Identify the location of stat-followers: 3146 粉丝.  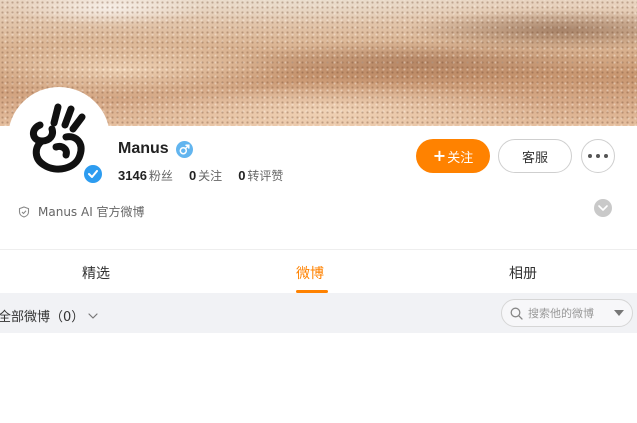
(145, 175).